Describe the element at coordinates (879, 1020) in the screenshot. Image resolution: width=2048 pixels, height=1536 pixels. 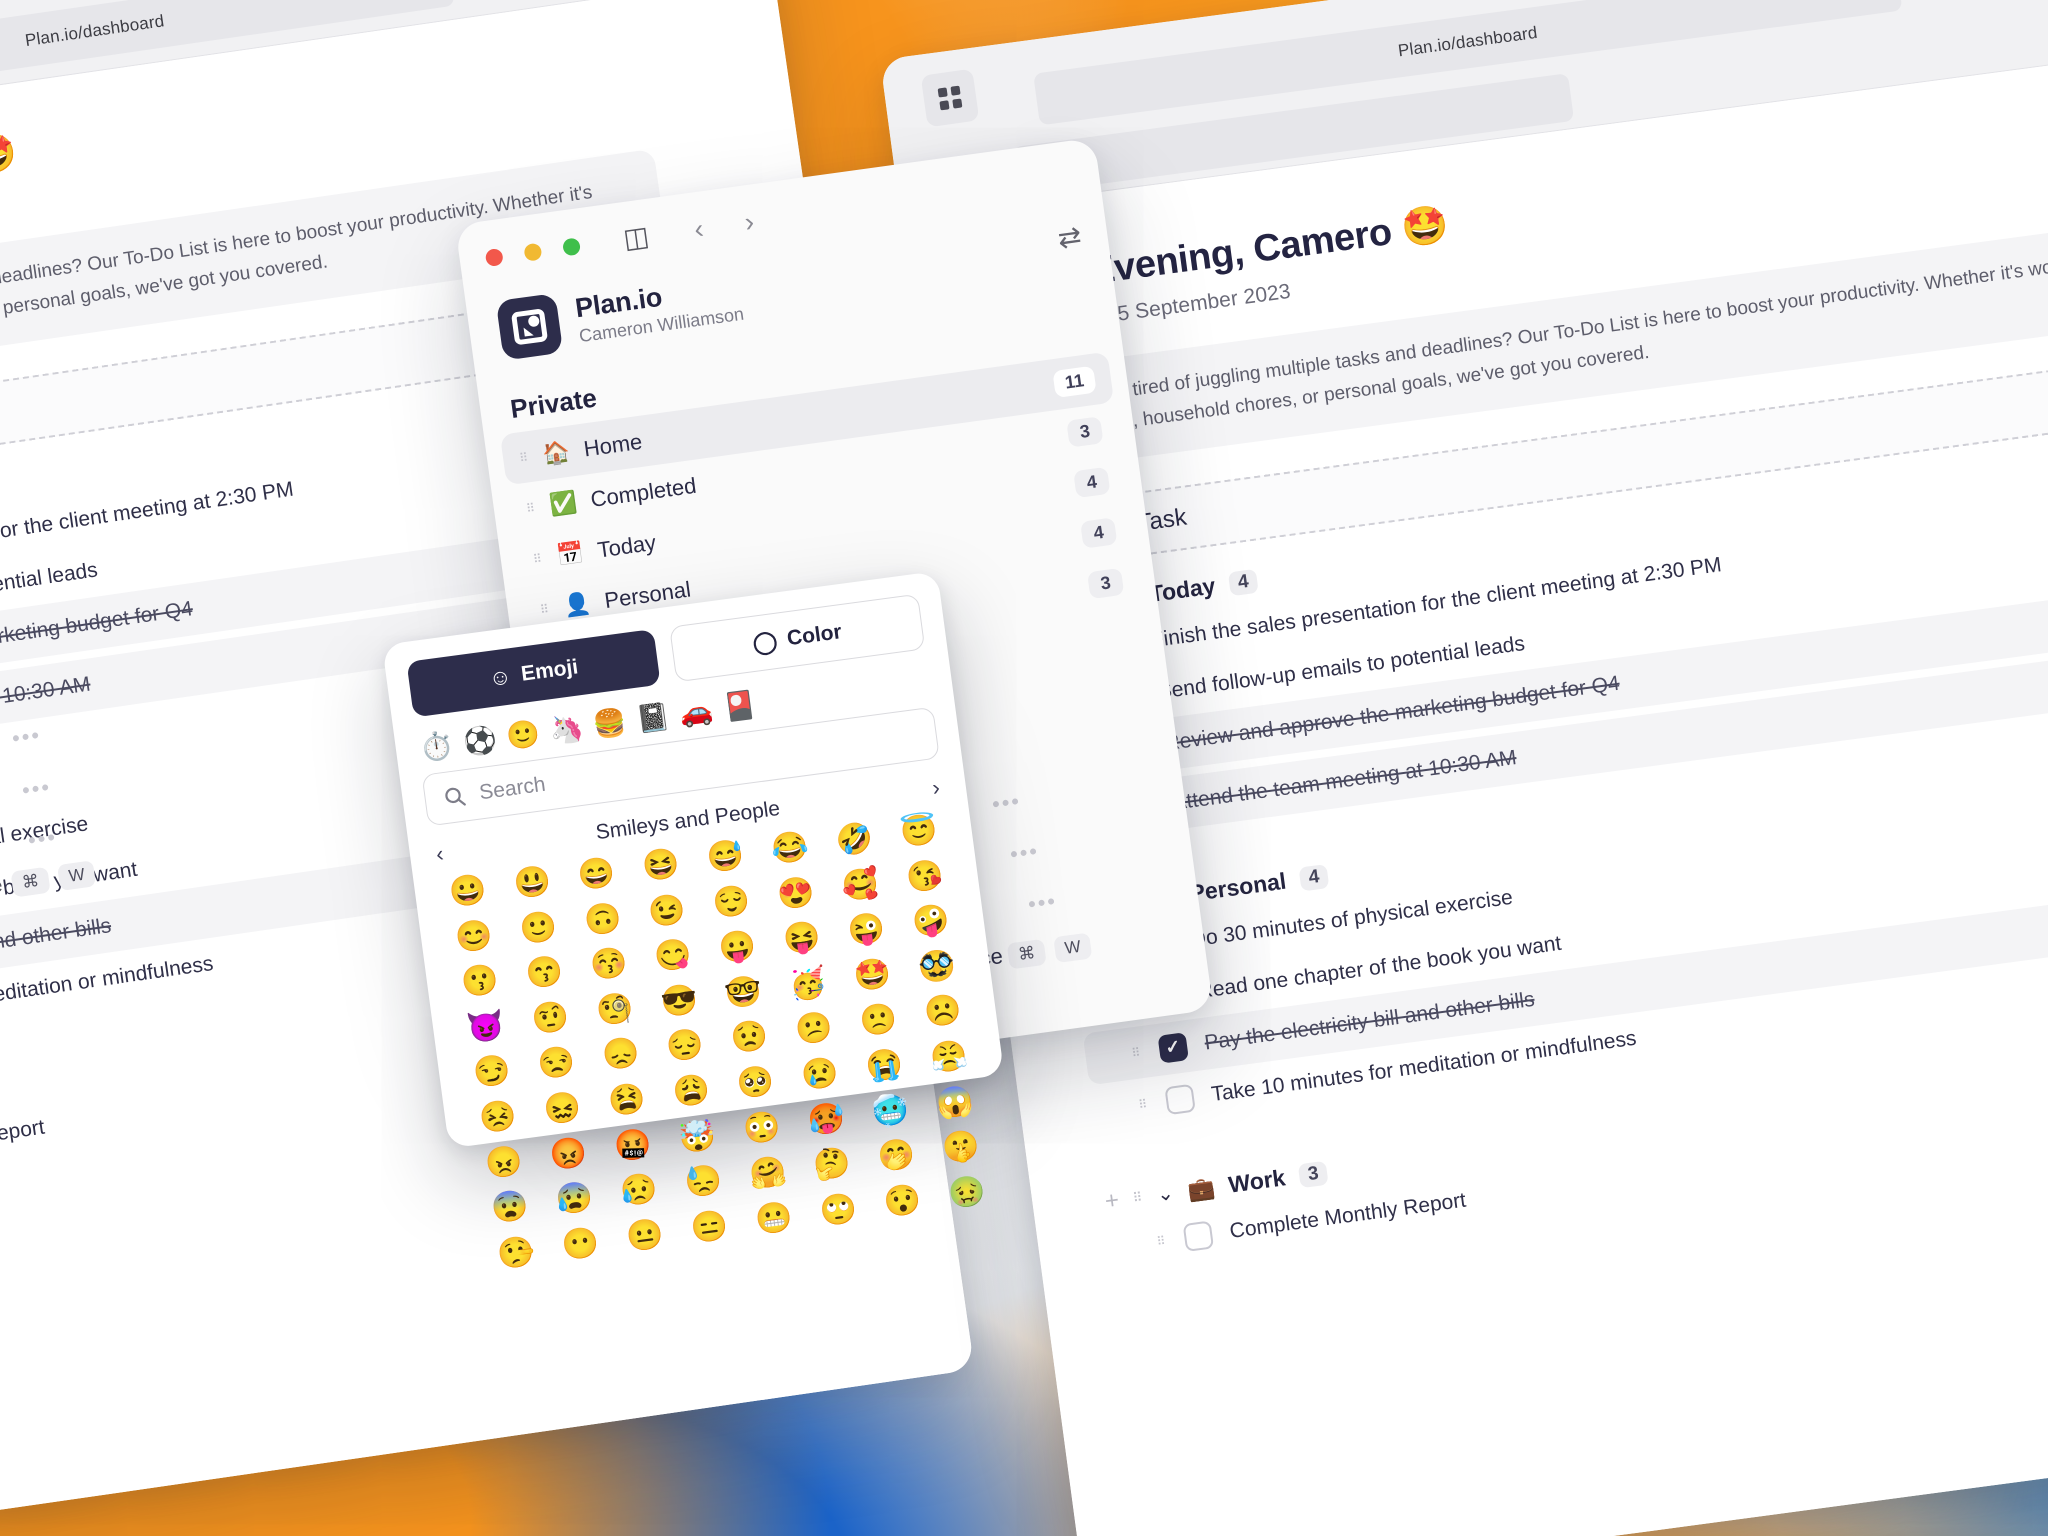
I see `emoji-cell: 🙁` at that location.